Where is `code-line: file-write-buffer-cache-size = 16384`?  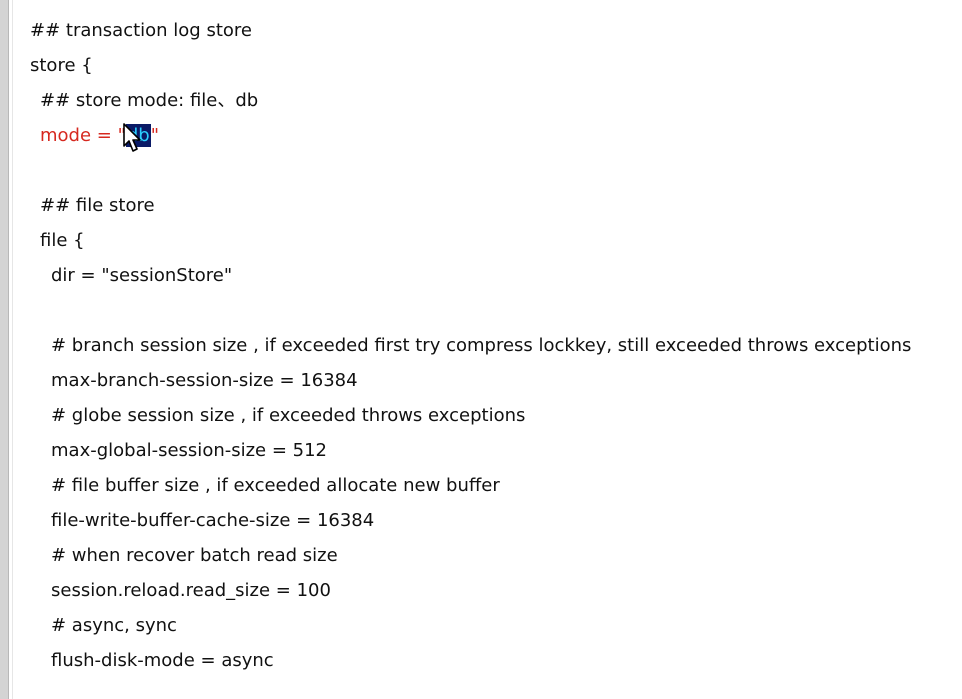 code-line: file-write-buffer-cache-size = 16384 is located at coordinates (496, 520).